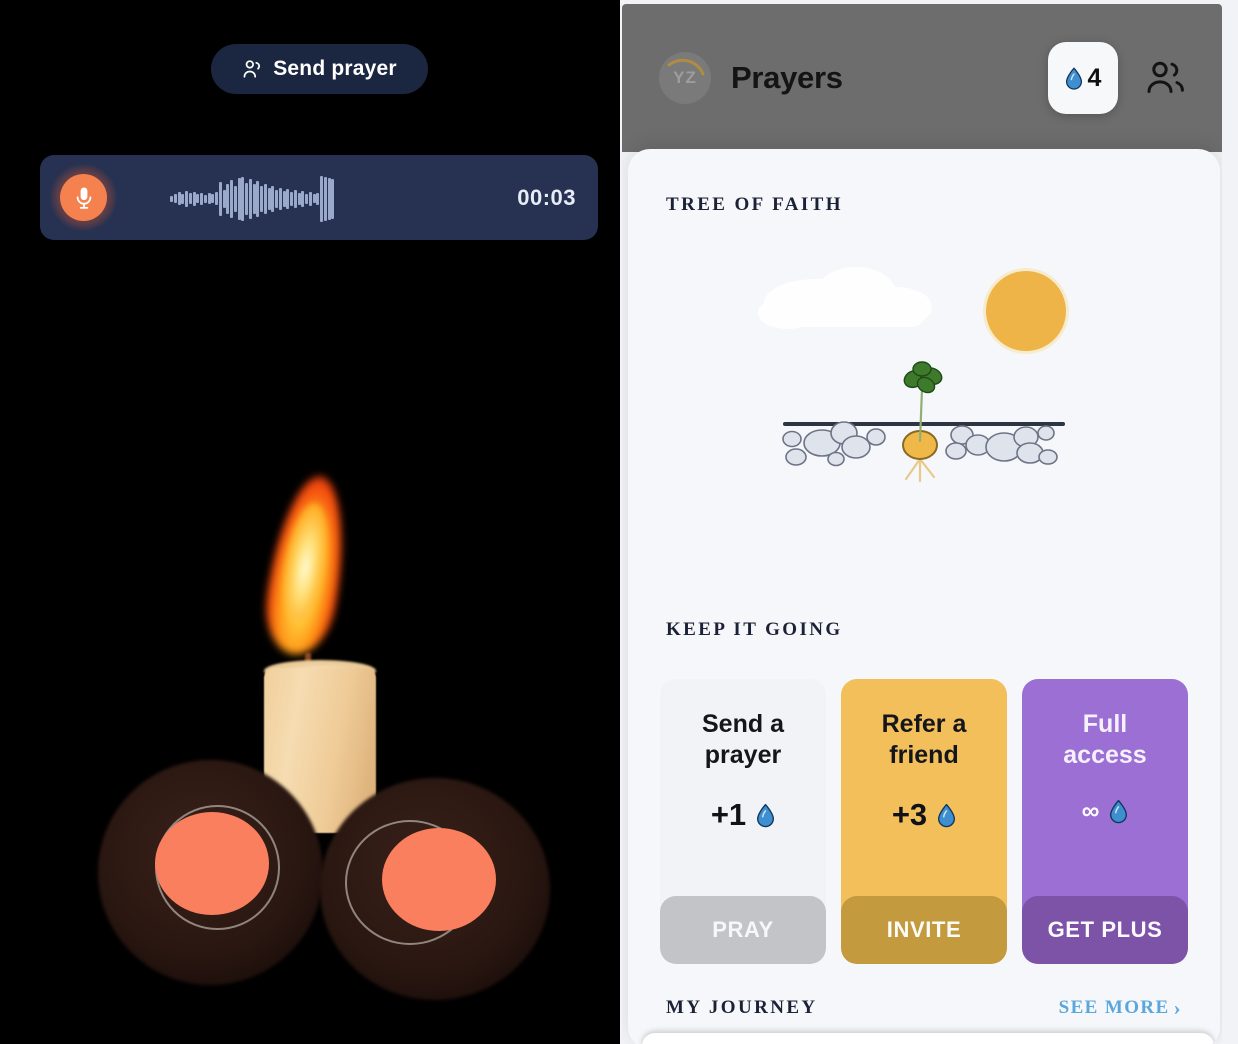 This screenshot has width=1238, height=1044. What do you see at coordinates (1026, 311) in the screenshot?
I see `sun-icon` at bounding box center [1026, 311].